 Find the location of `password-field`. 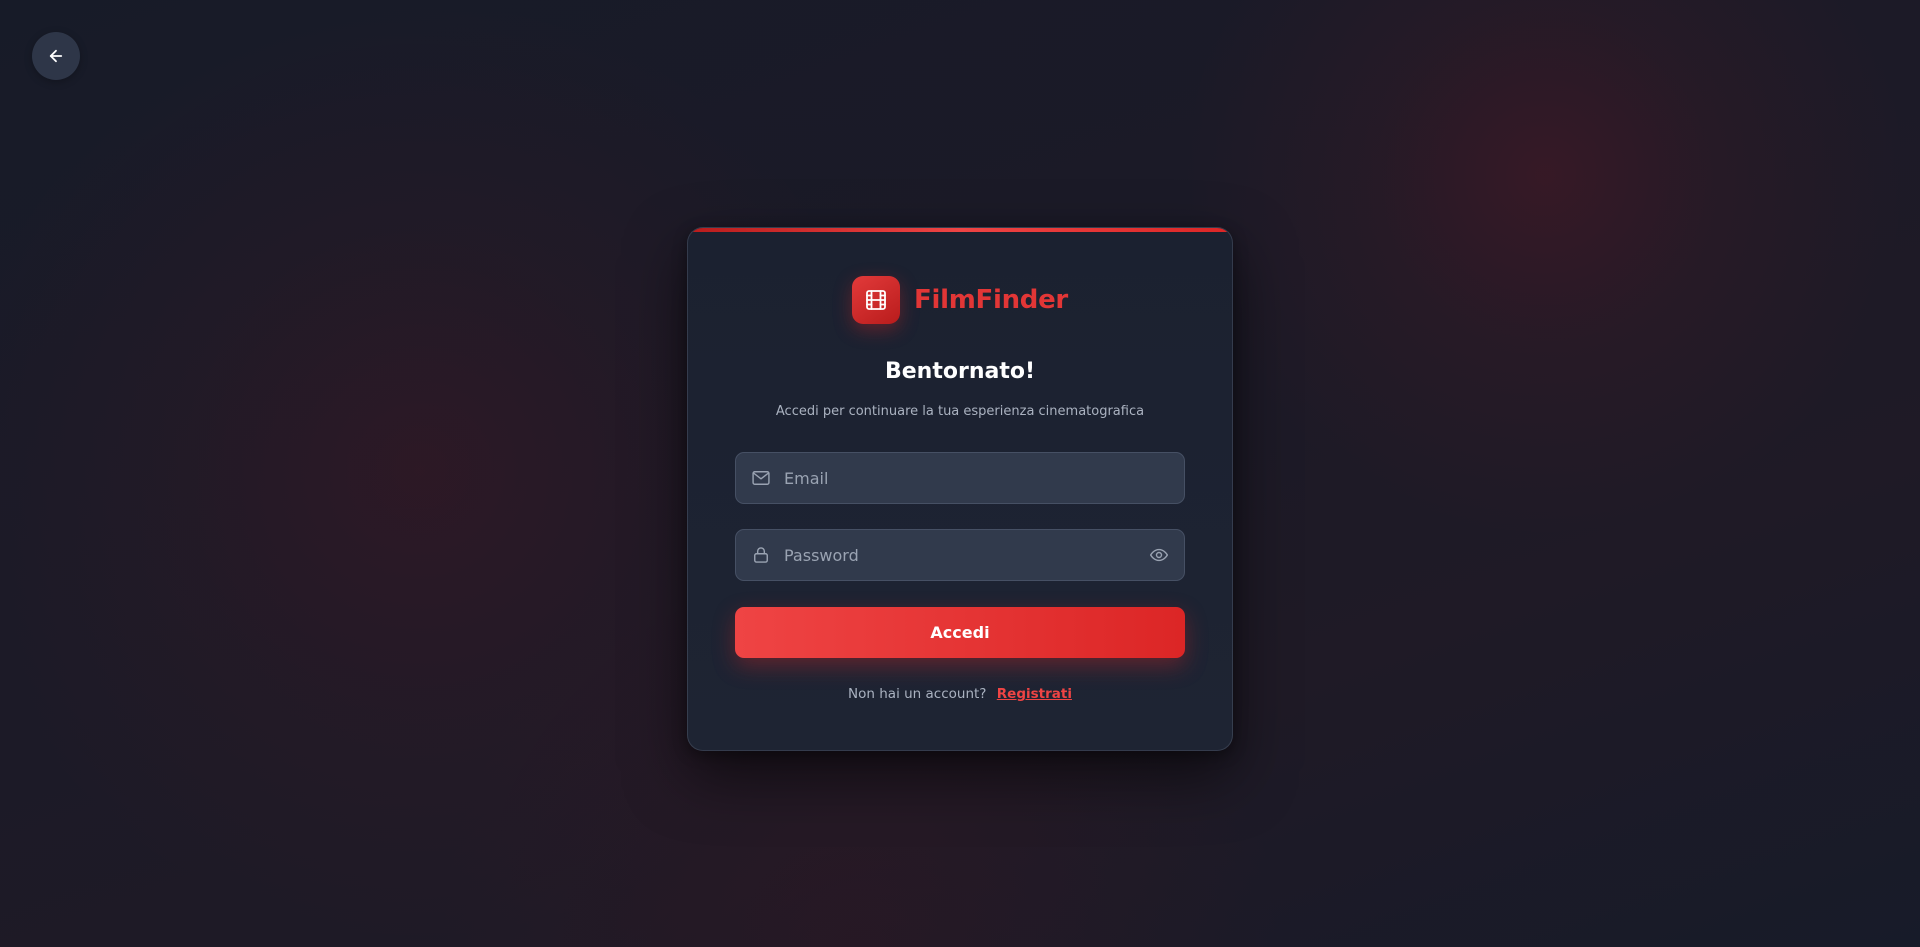

password-field is located at coordinates (960, 555).